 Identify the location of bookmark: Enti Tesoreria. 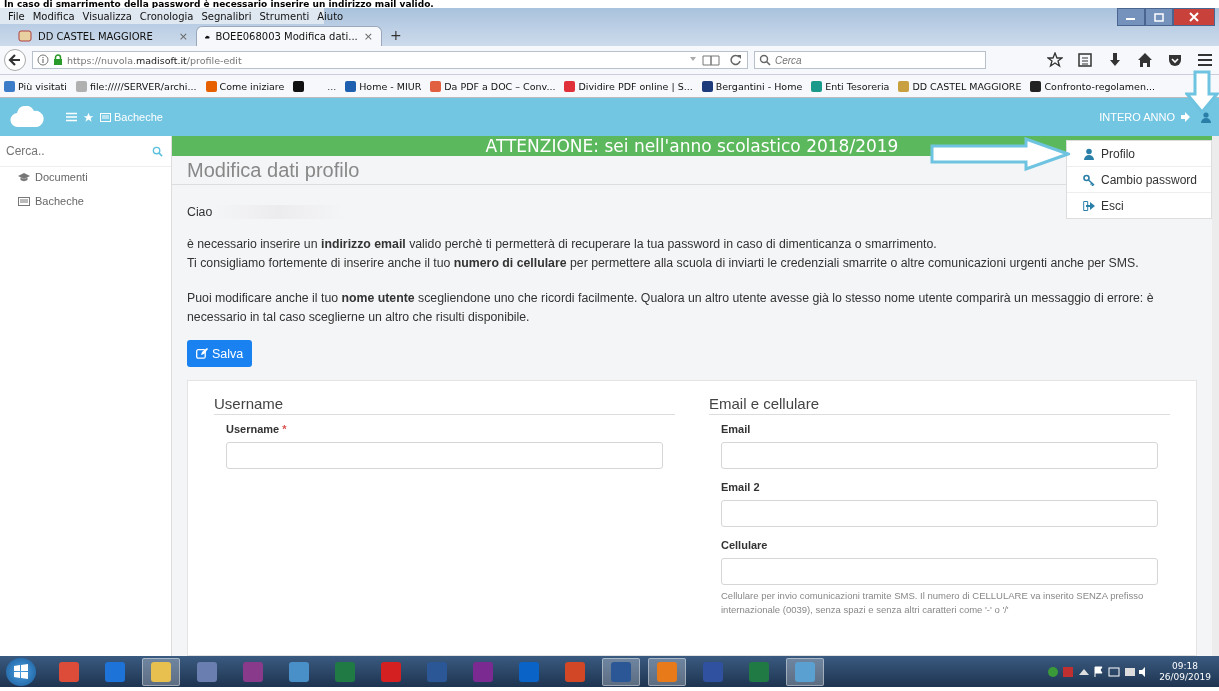
(850, 86).